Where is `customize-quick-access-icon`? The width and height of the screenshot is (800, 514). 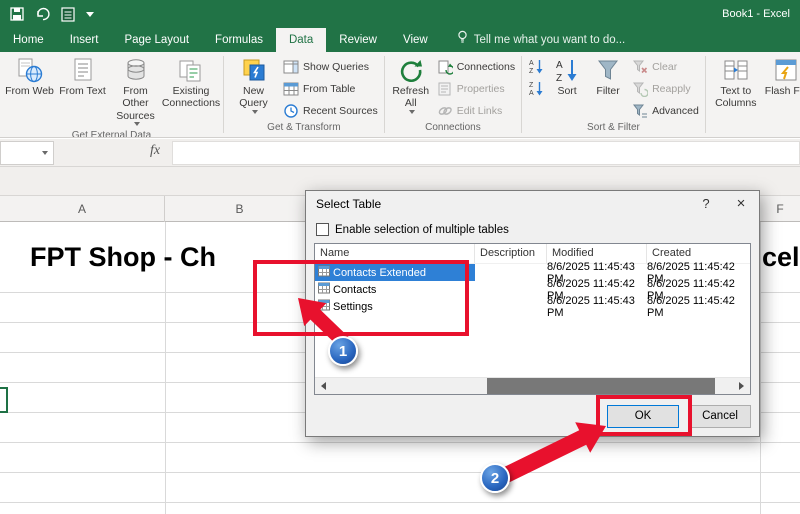 customize-quick-access-icon is located at coordinates (90, 14).